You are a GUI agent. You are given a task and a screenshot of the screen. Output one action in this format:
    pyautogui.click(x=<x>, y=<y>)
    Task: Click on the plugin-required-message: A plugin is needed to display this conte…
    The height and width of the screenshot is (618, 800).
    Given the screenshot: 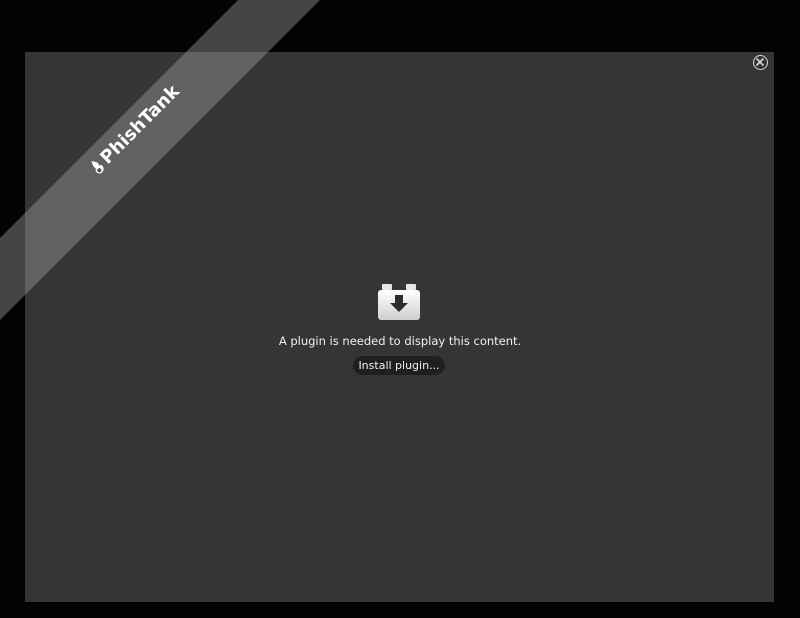 What is the action you would take?
    pyautogui.click(x=400, y=341)
    